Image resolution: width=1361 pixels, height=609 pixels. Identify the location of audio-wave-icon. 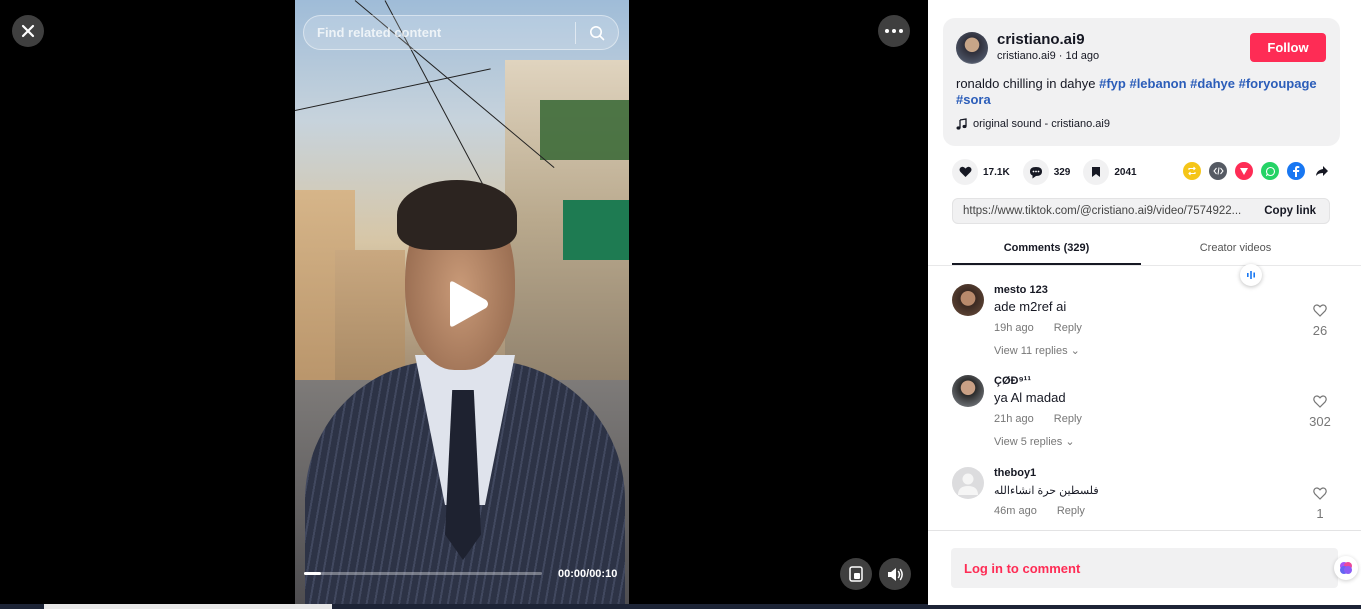
(1251, 275).